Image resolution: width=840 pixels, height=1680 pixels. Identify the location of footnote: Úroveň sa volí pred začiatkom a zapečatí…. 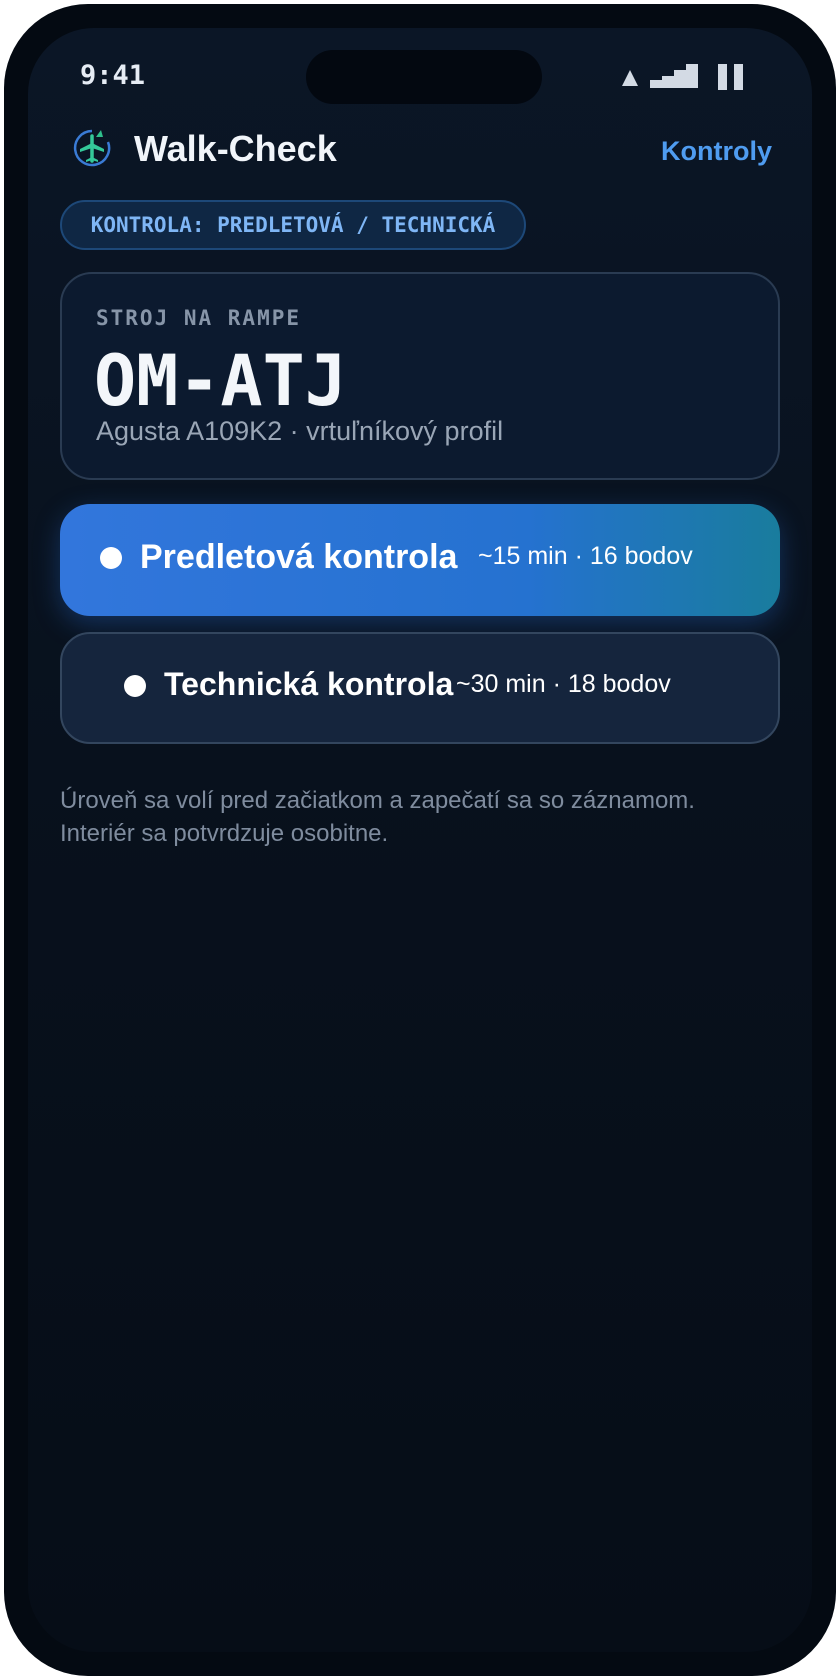
(420, 817).